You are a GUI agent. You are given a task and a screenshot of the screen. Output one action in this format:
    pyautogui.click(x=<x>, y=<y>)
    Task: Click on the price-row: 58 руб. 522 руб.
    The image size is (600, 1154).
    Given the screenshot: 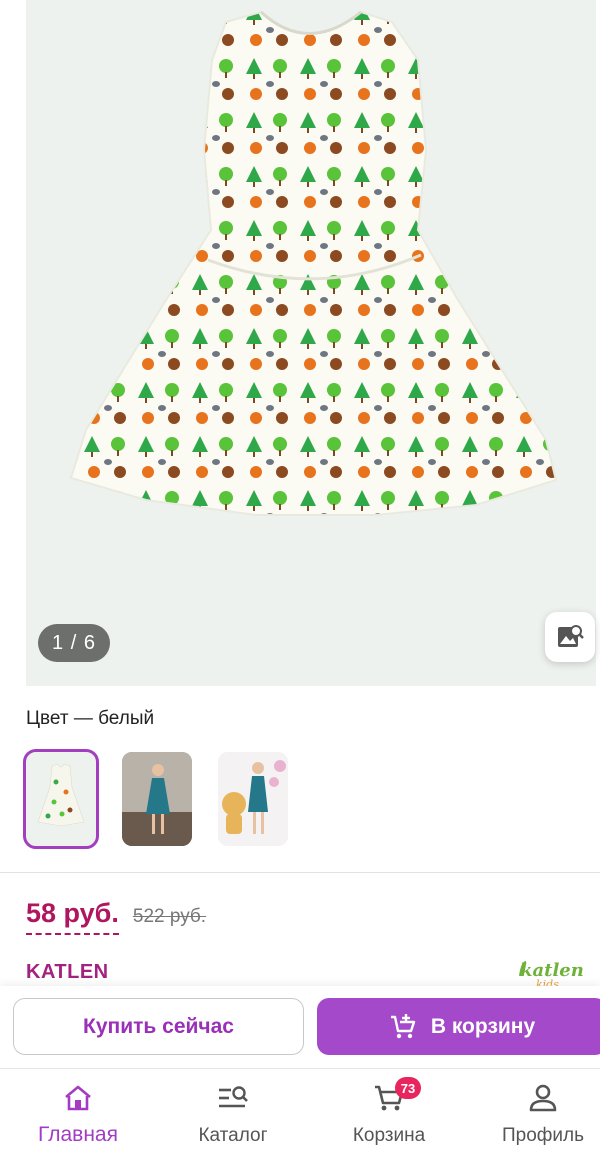 What is the action you would take?
    pyautogui.click(x=116, y=916)
    